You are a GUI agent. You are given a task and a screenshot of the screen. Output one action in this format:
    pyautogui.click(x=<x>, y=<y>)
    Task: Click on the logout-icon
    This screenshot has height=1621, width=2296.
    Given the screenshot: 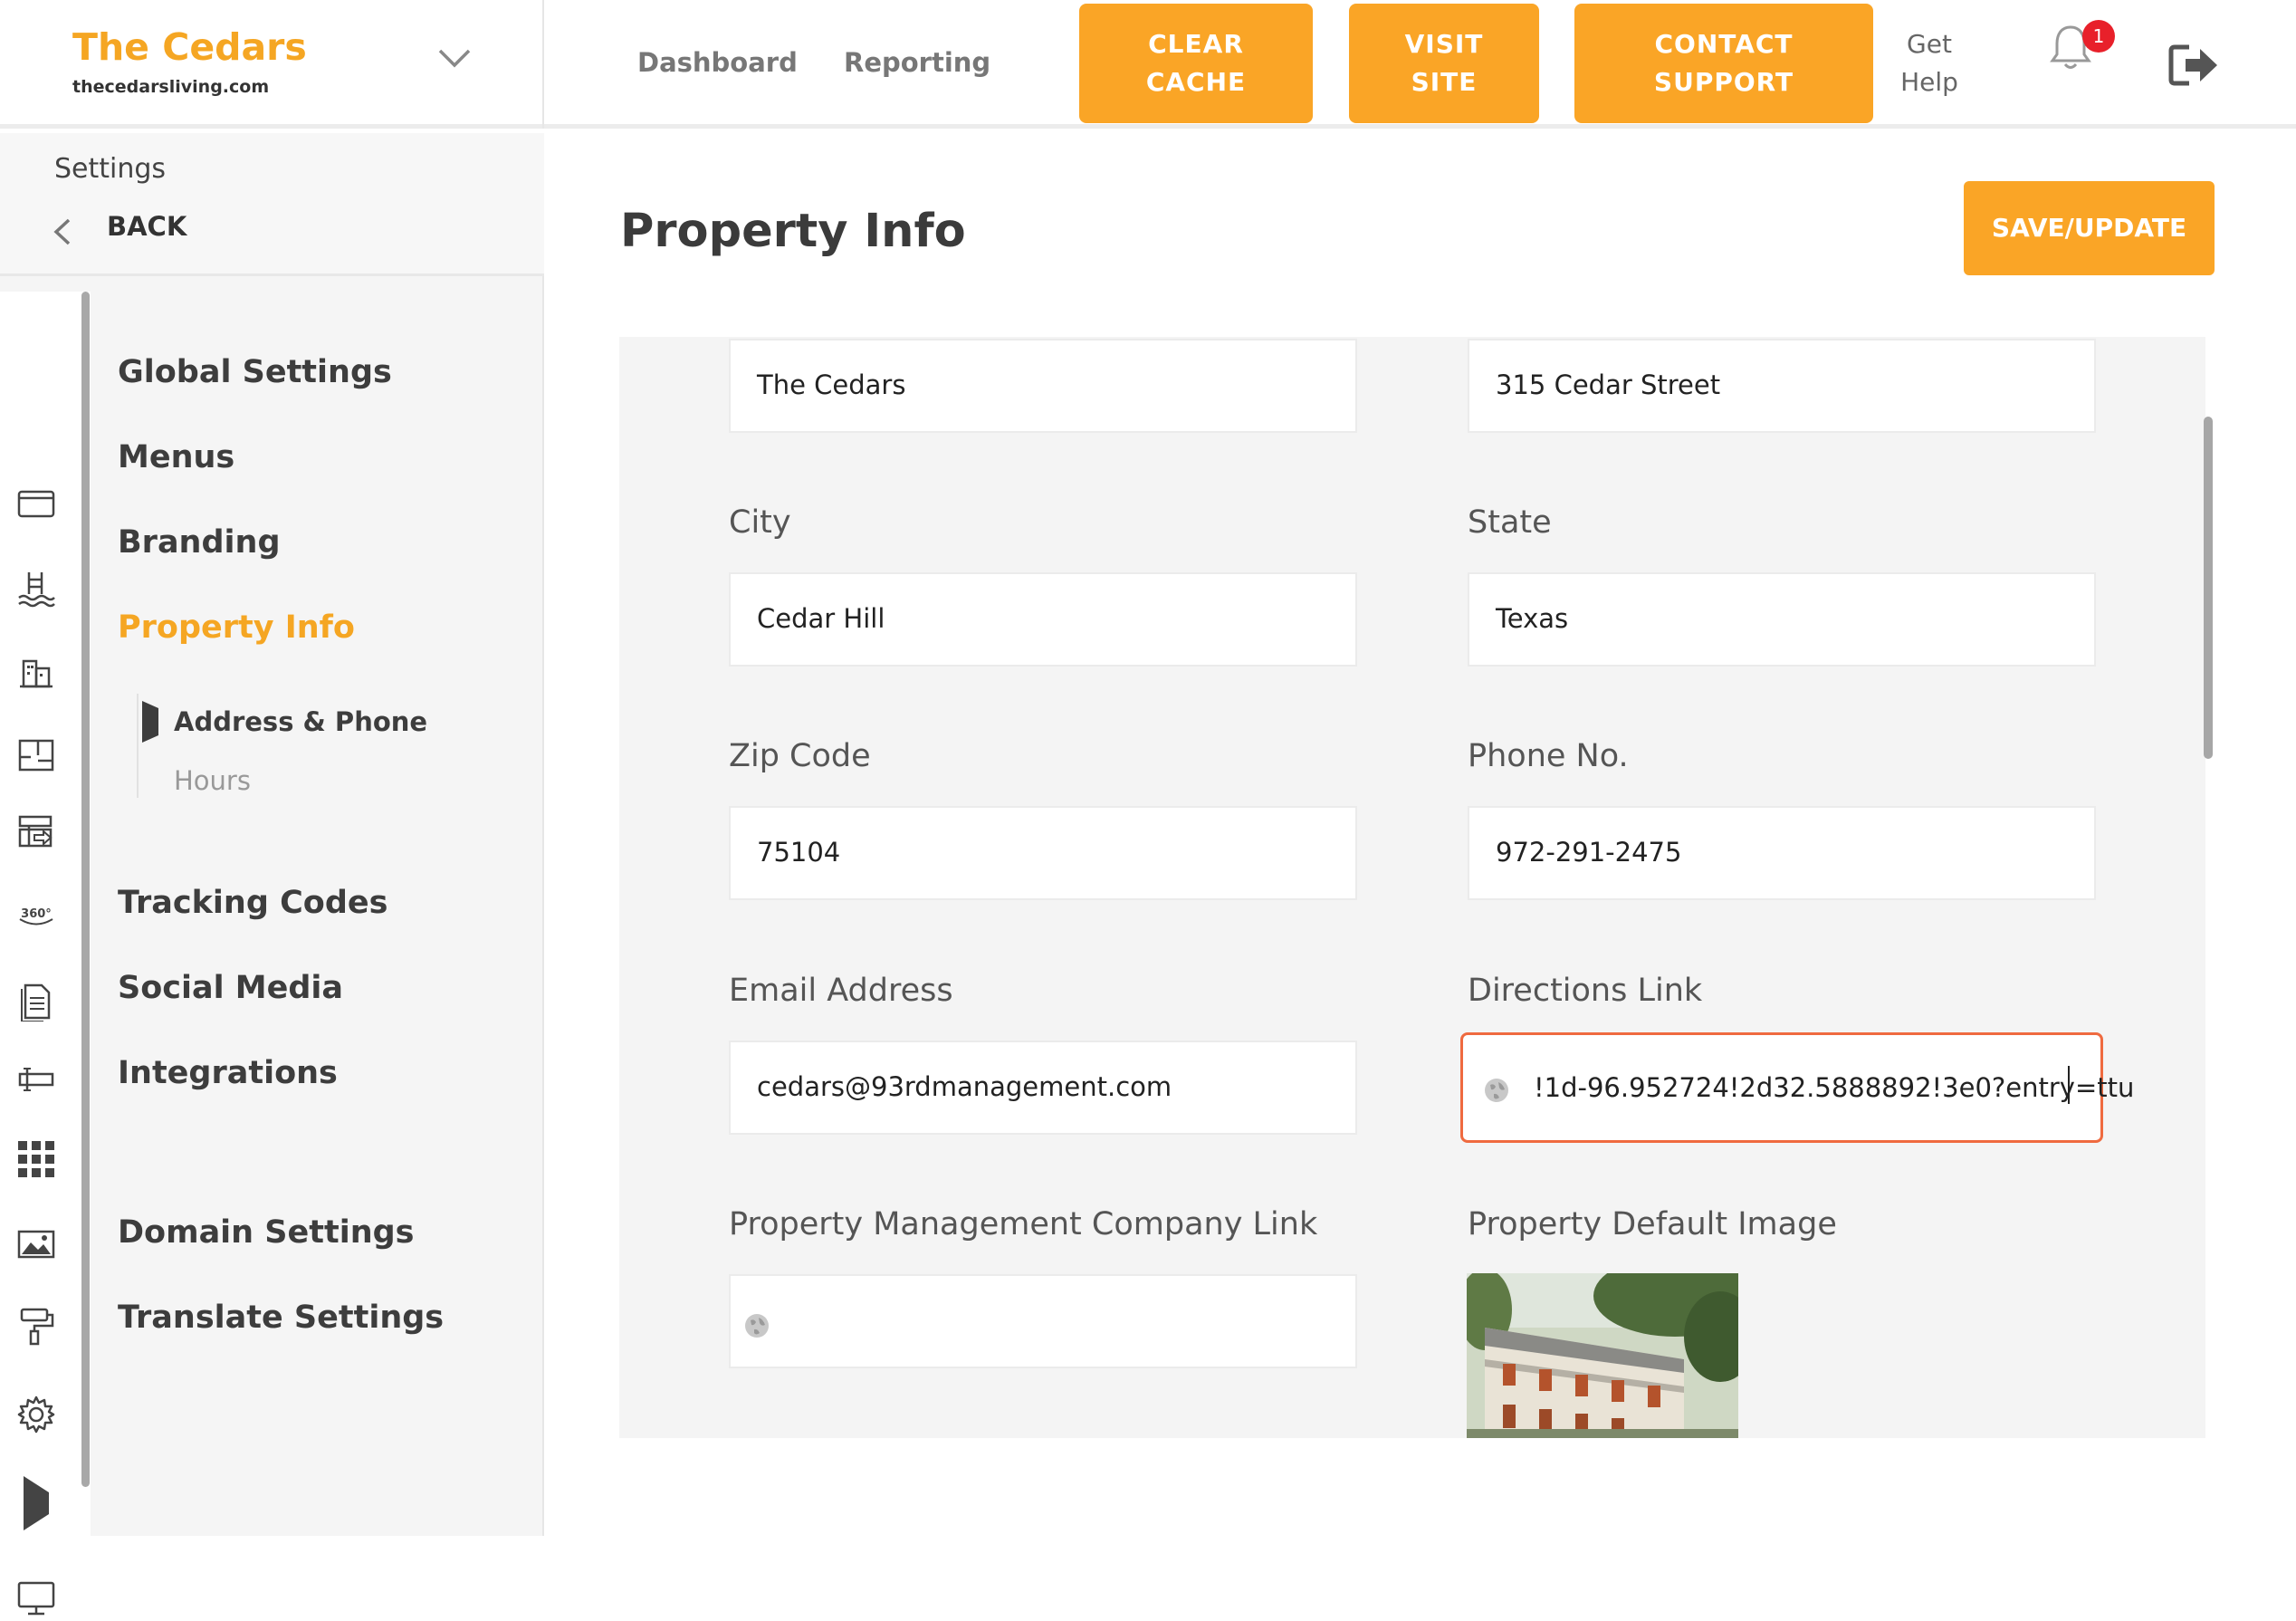 What is the action you would take?
    pyautogui.click(x=2193, y=66)
    